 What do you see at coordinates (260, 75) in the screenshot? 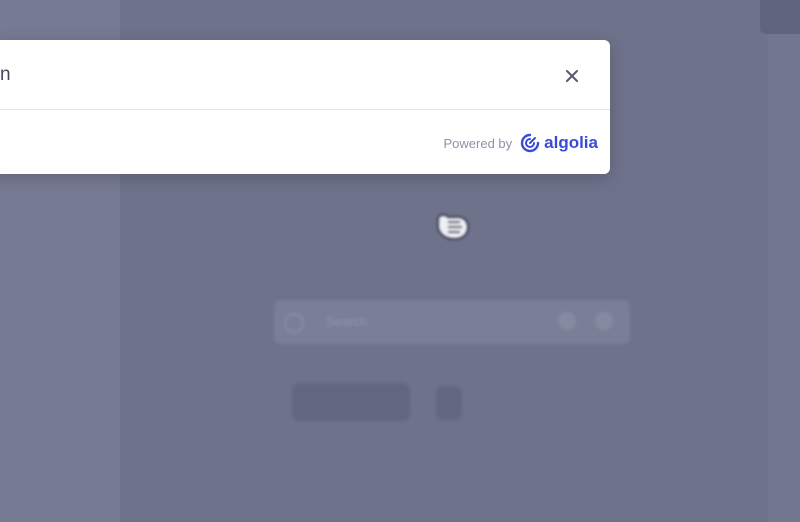
I see `search-input` at bounding box center [260, 75].